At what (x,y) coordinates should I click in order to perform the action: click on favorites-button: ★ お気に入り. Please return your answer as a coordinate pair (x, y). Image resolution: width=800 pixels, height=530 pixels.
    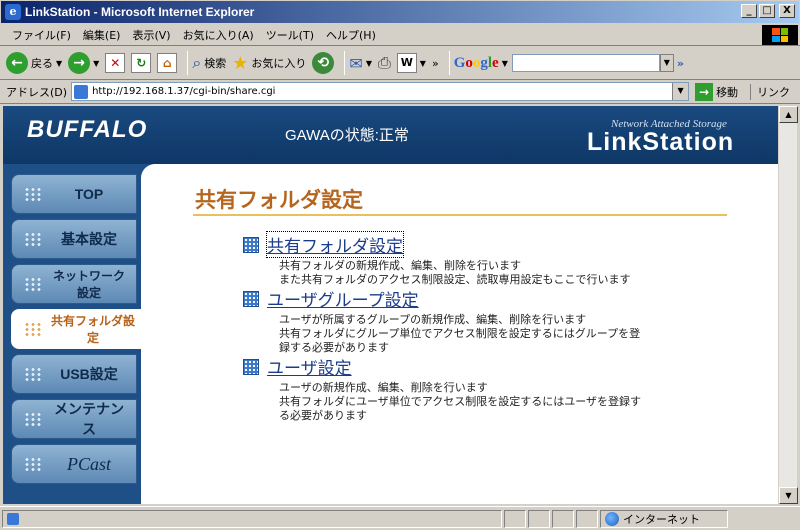
    Looking at the image, I should click on (269, 63).